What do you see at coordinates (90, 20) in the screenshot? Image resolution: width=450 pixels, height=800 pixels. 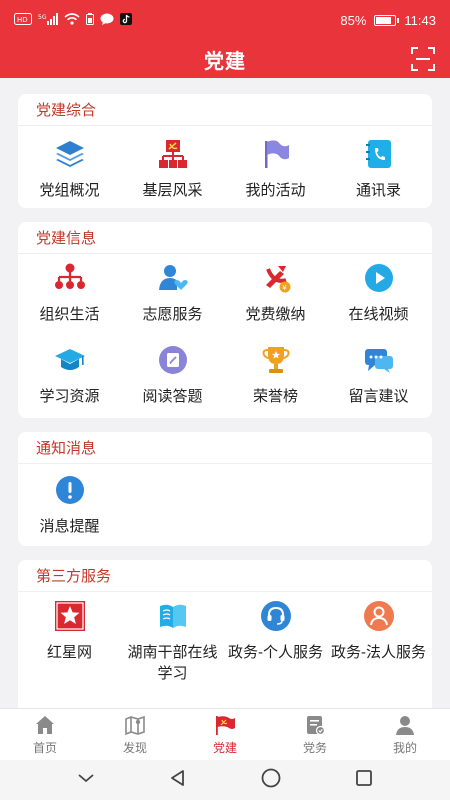 I see `battery-saver-icon` at bounding box center [90, 20].